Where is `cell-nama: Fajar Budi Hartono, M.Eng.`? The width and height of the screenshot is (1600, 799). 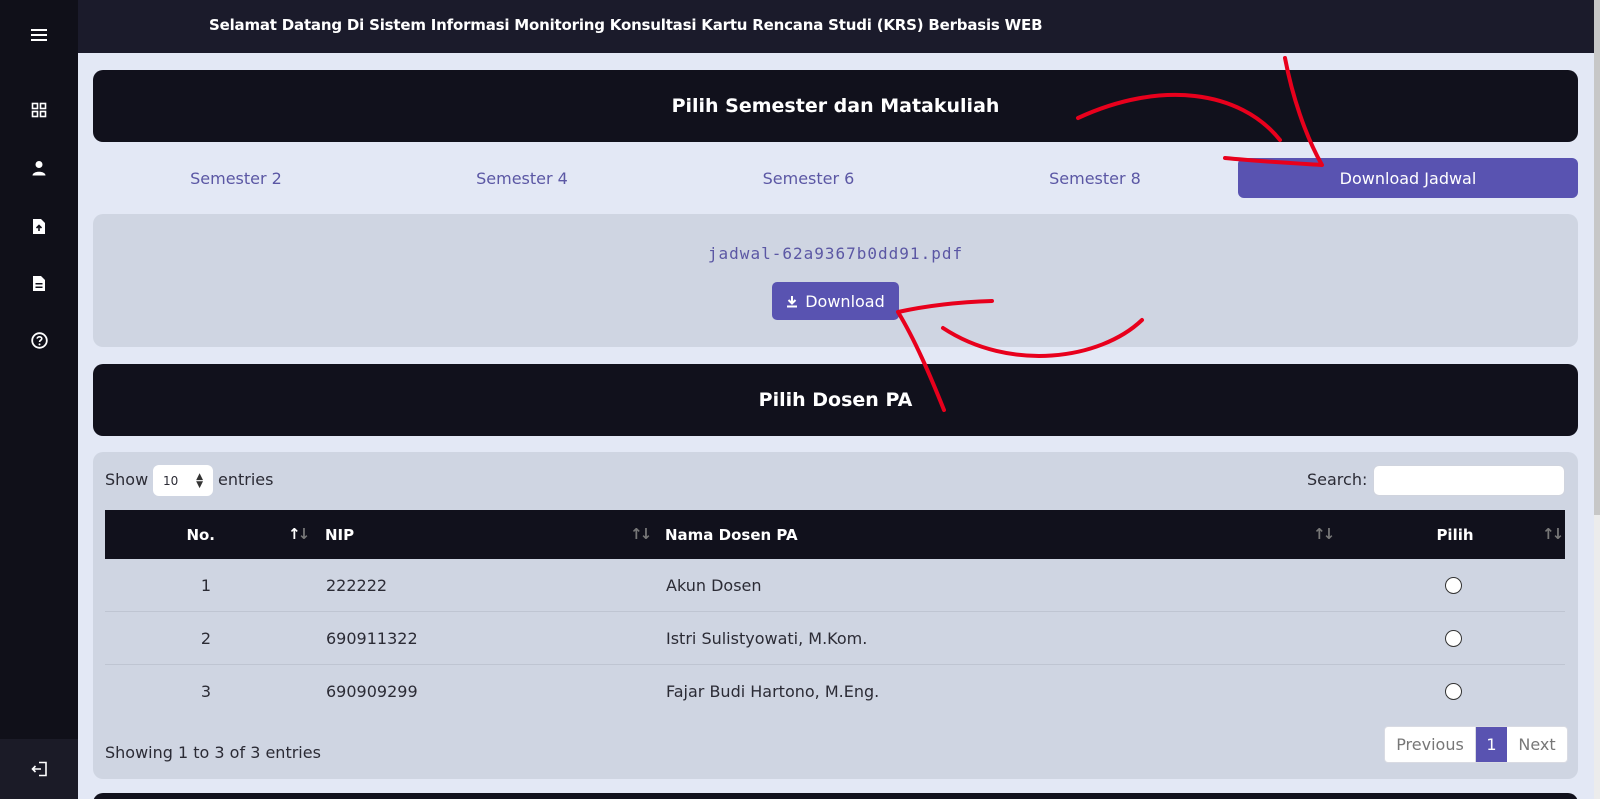
cell-nama: Fajar Budi Hartono, M.Eng. is located at coordinates (773, 691).